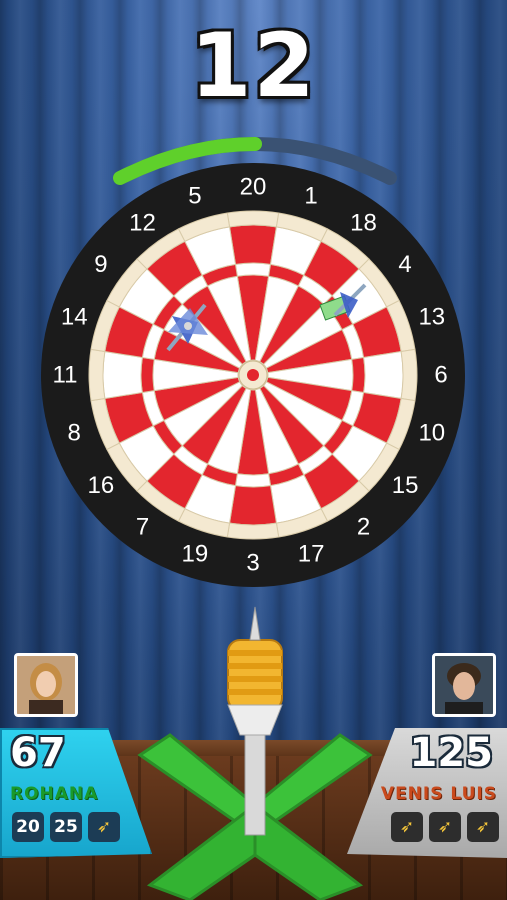 The height and width of the screenshot is (900, 507). Describe the element at coordinates (142, 222) in the screenshot. I see `board-number: 12` at that location.